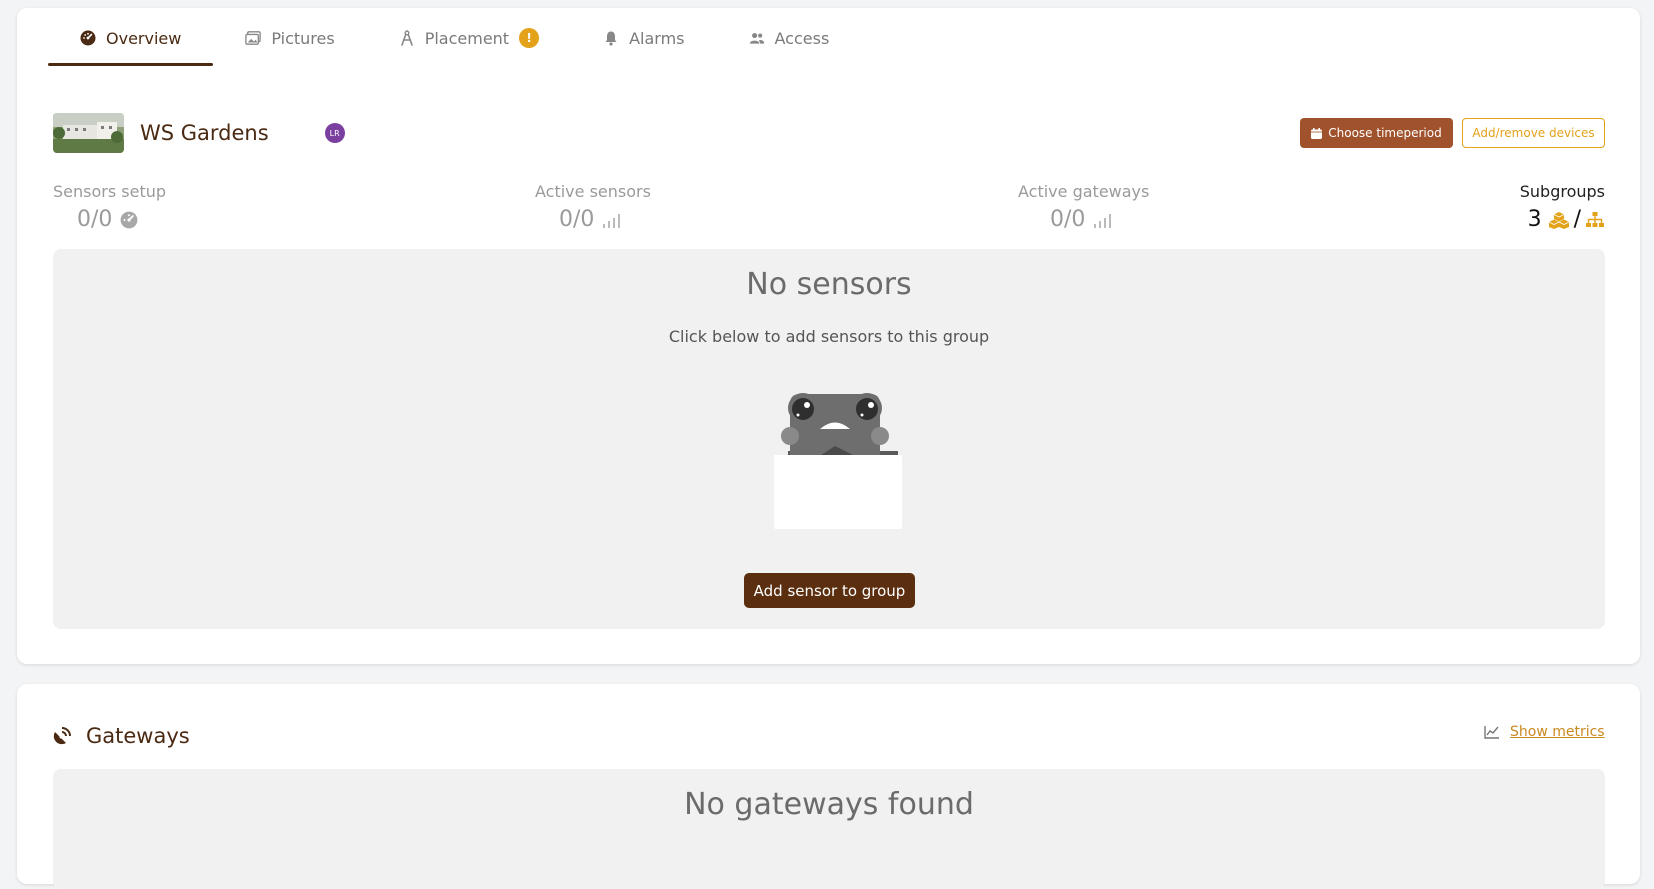  I want to click on tab-label: Overview, so click(144, 38).